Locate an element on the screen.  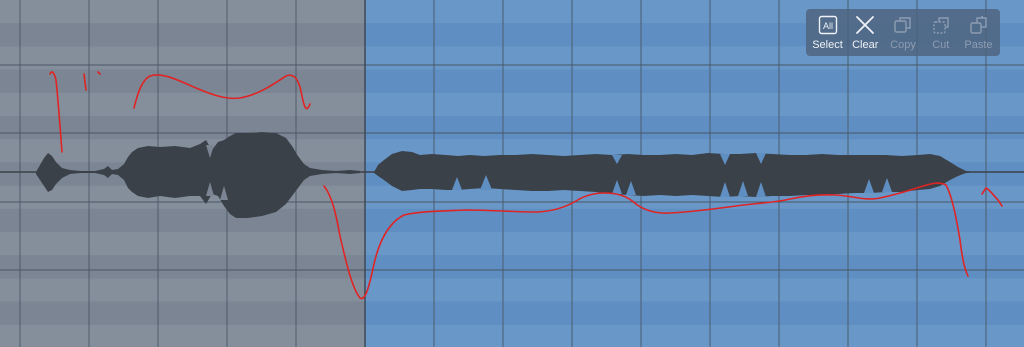
cut-label: Cut is located at coordinates (941, 45).